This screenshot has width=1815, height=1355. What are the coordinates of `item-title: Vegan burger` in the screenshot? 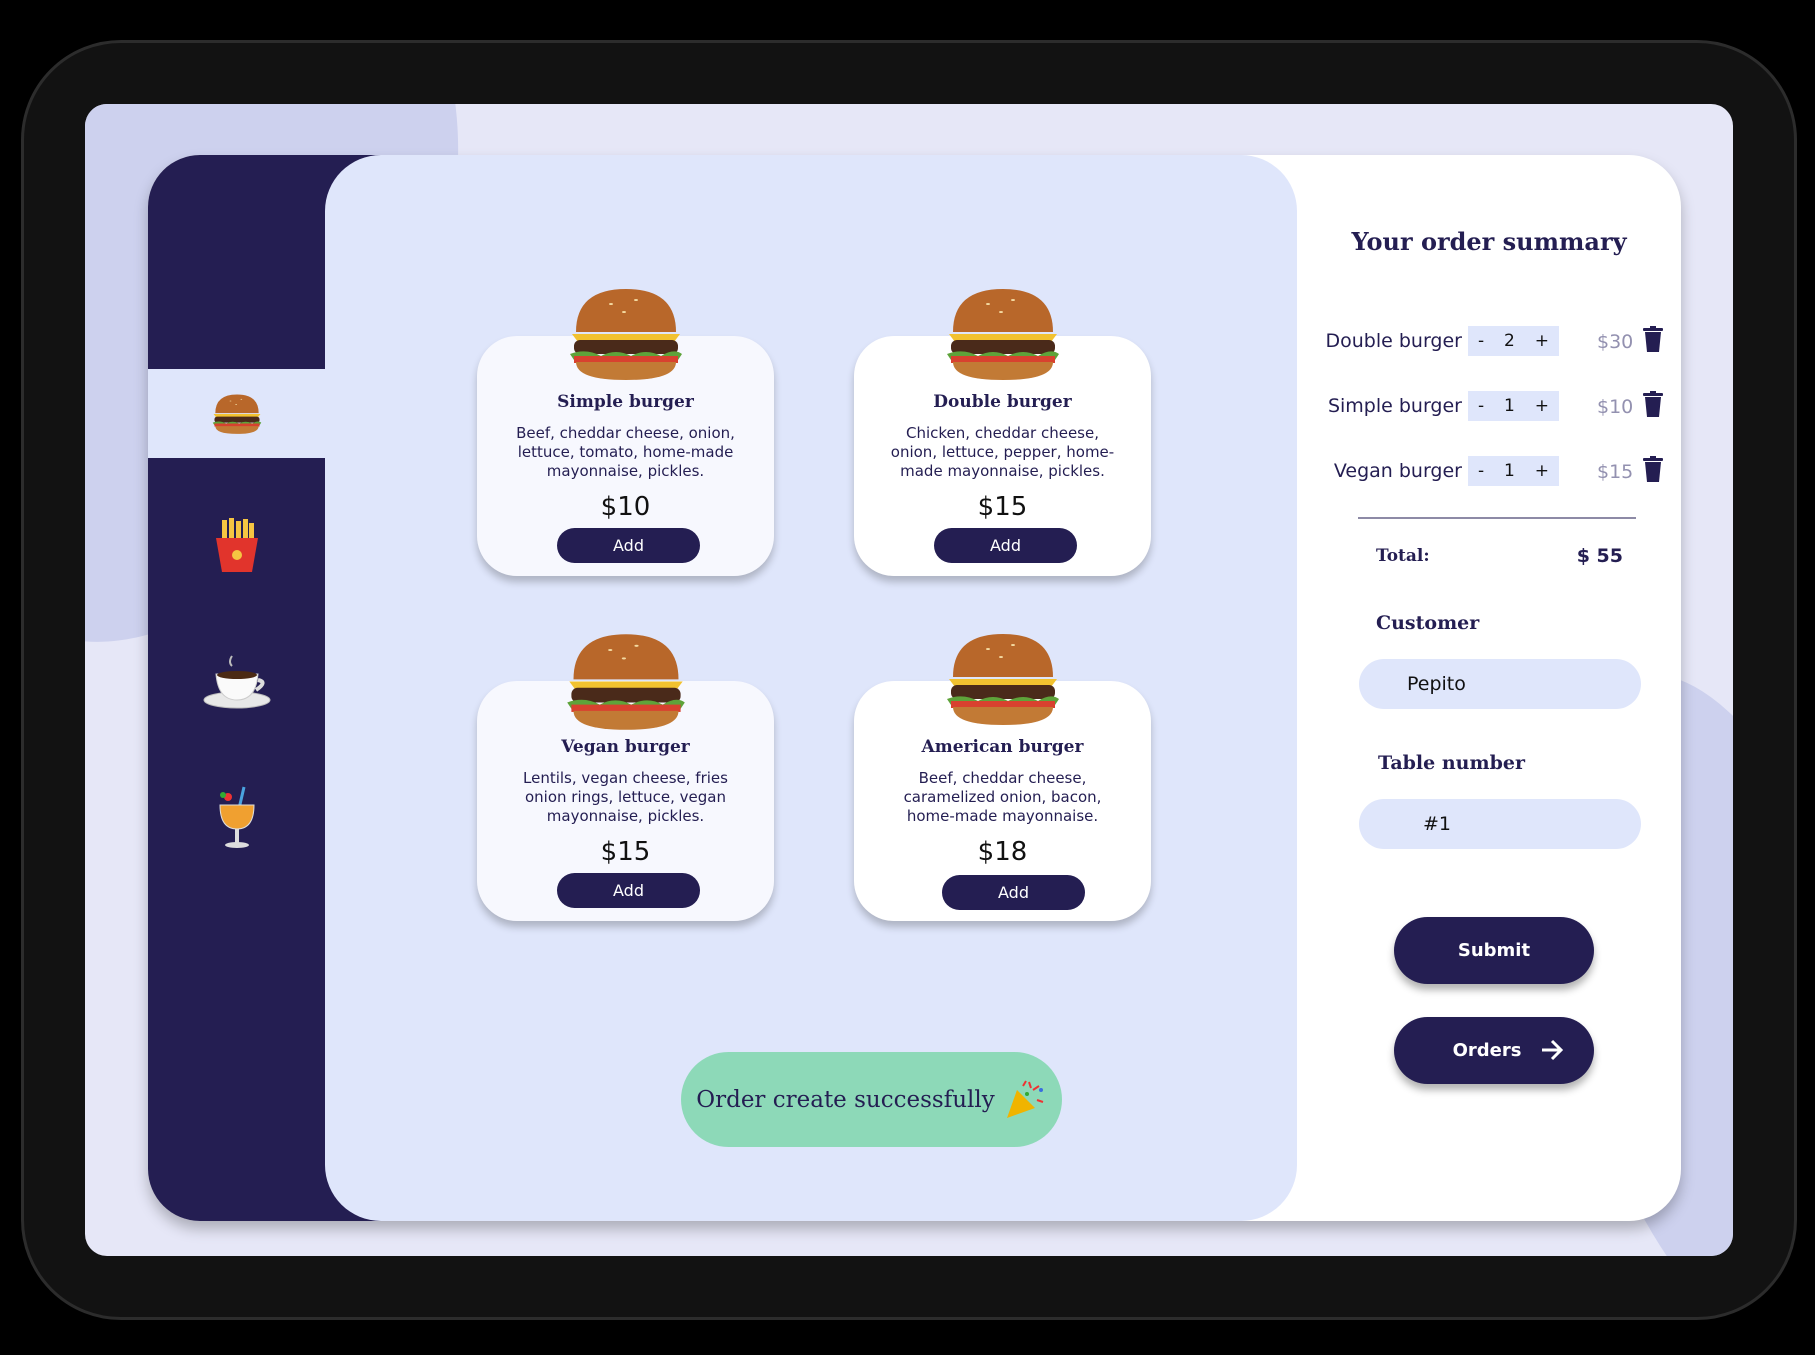 It's located at (625, 747).